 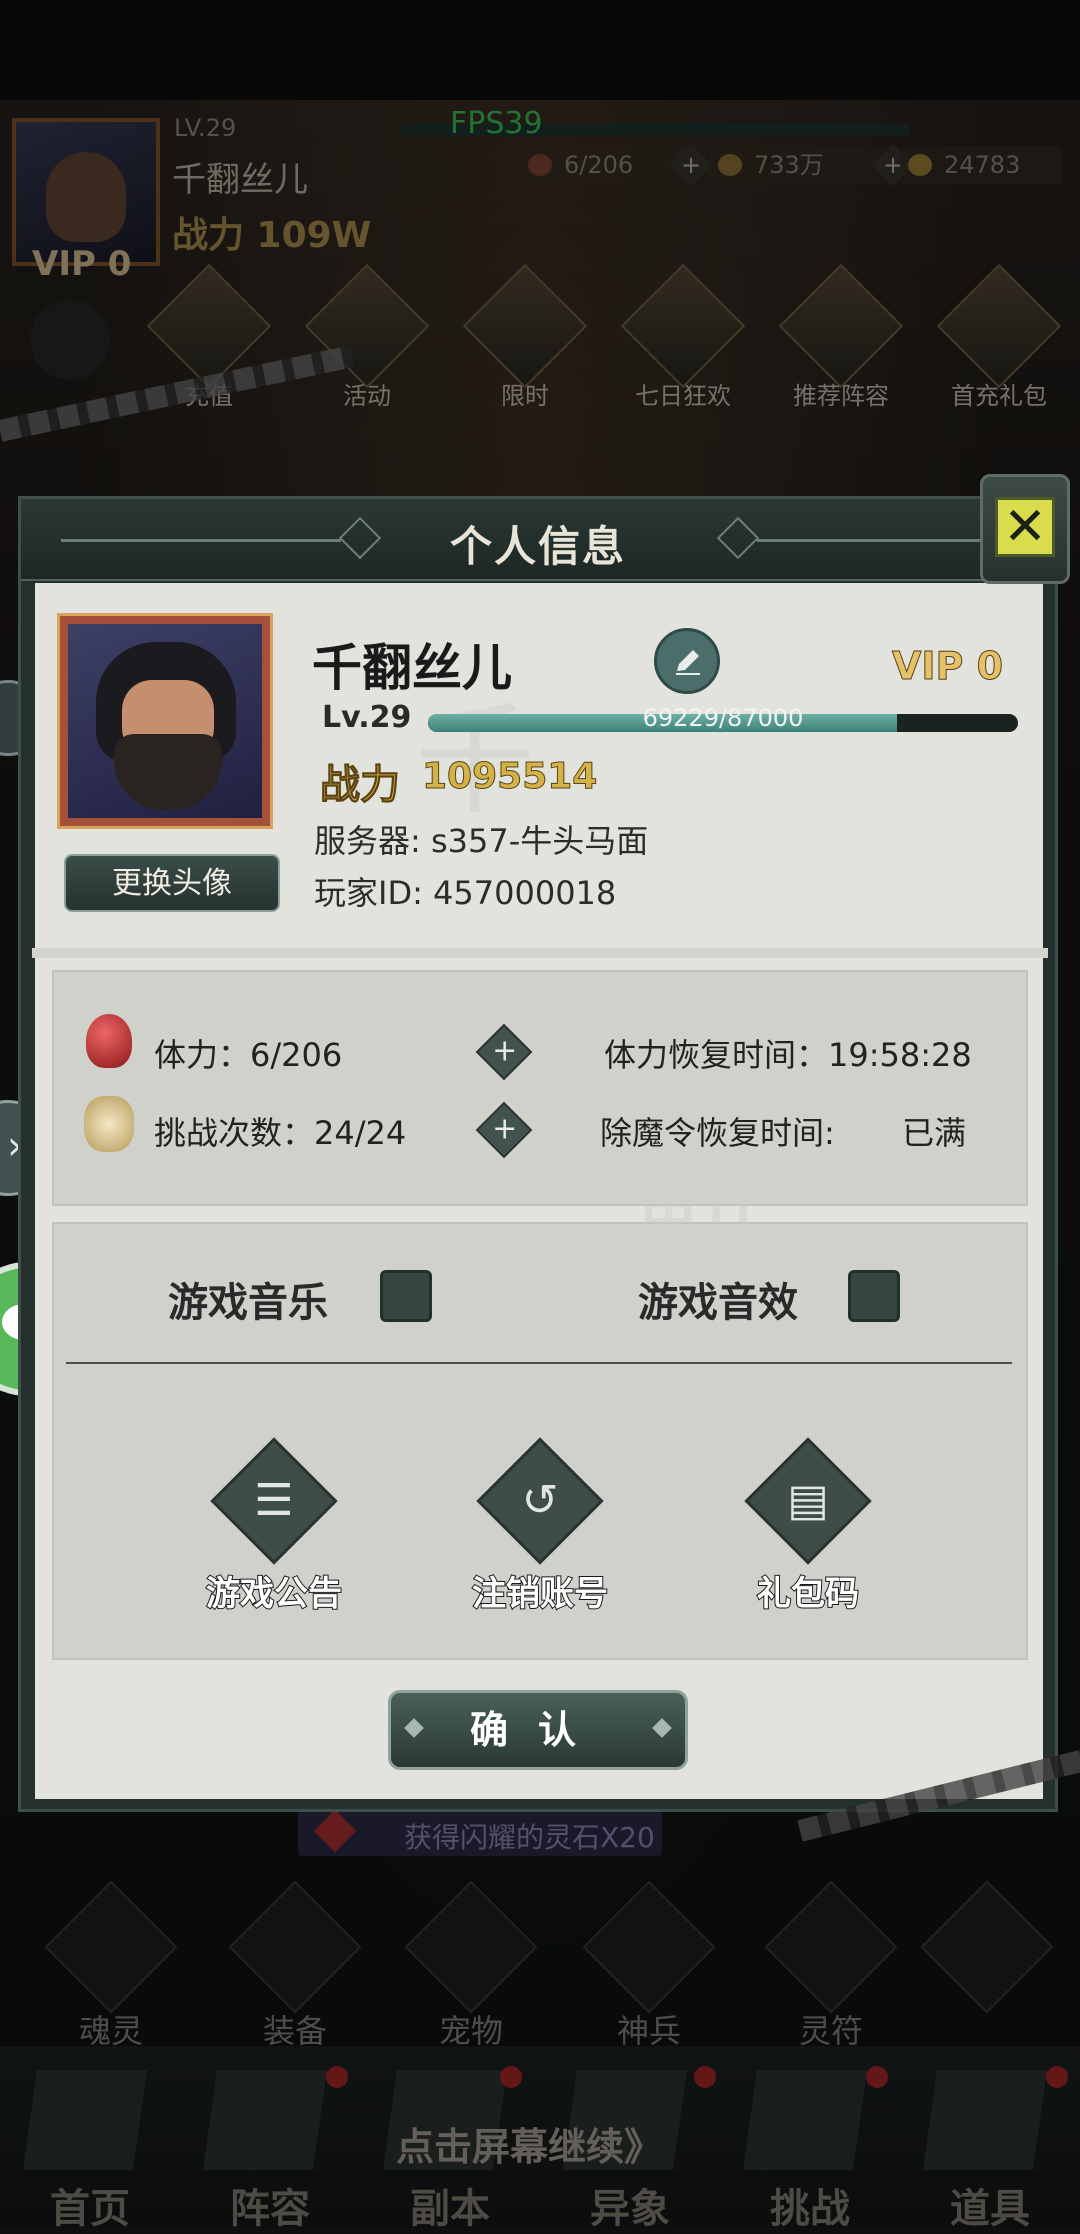 What do you see at coordinates (874, 1296) in the screenshot?
I see `sfx-checkbox` at bounding box center [874, 1296].